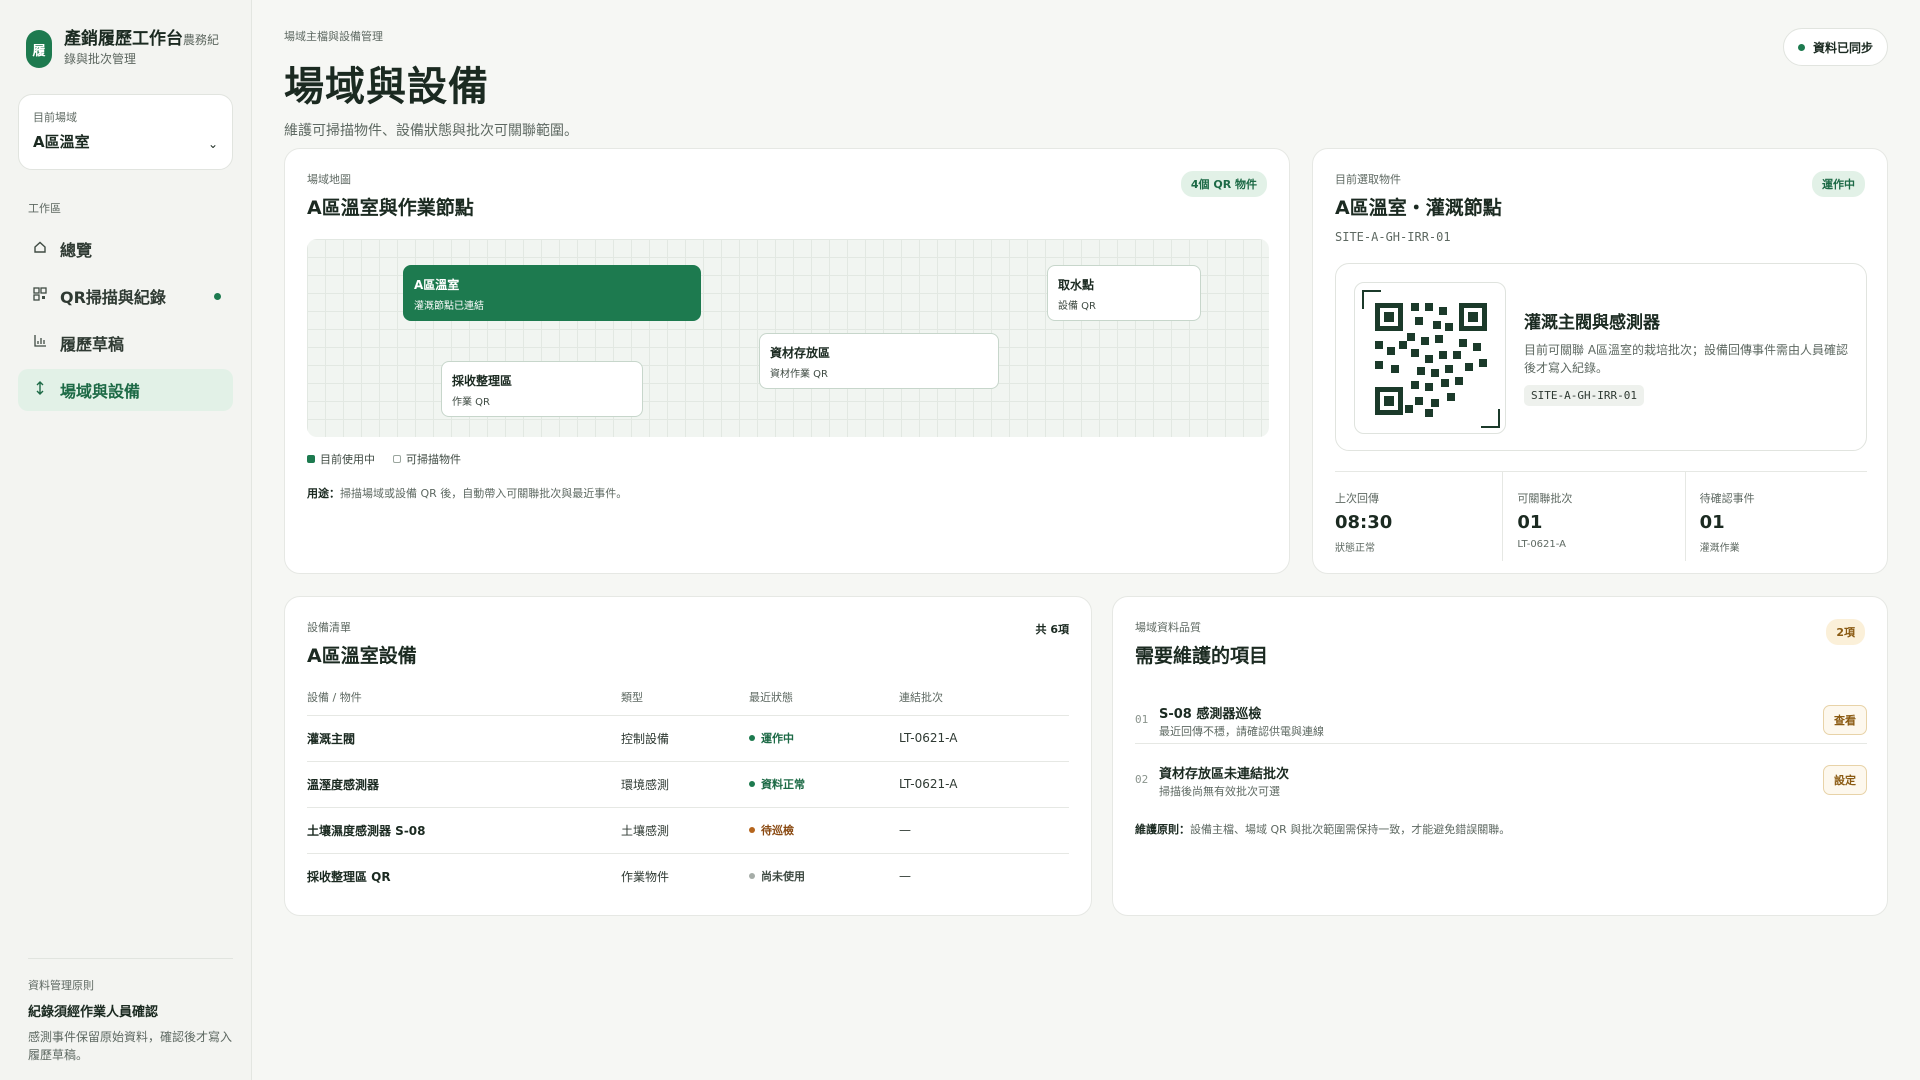 The image size is (1920, 1080). What do you see at coordinates (92, 344) in the screenshot?
I see `sidebar-item-label: 履歷草稿` at bounding box center [92, 344].